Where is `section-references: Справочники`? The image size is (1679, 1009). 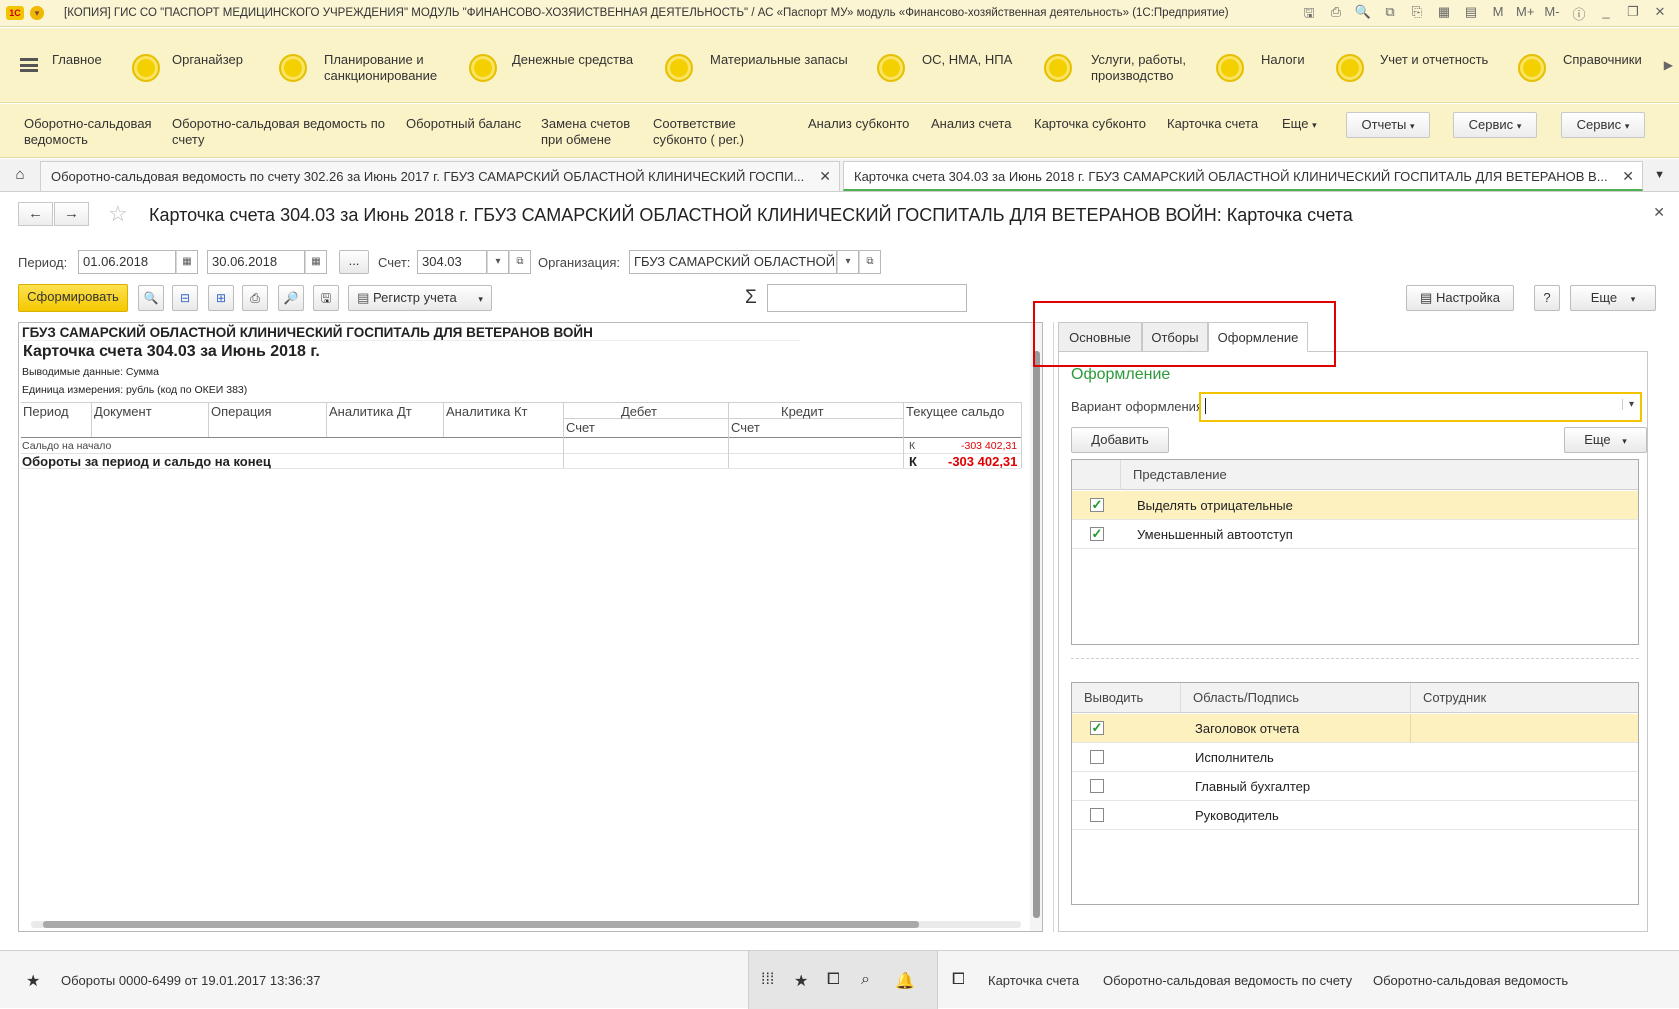 section-references: Справочники is located at coordinates (1602, 60).